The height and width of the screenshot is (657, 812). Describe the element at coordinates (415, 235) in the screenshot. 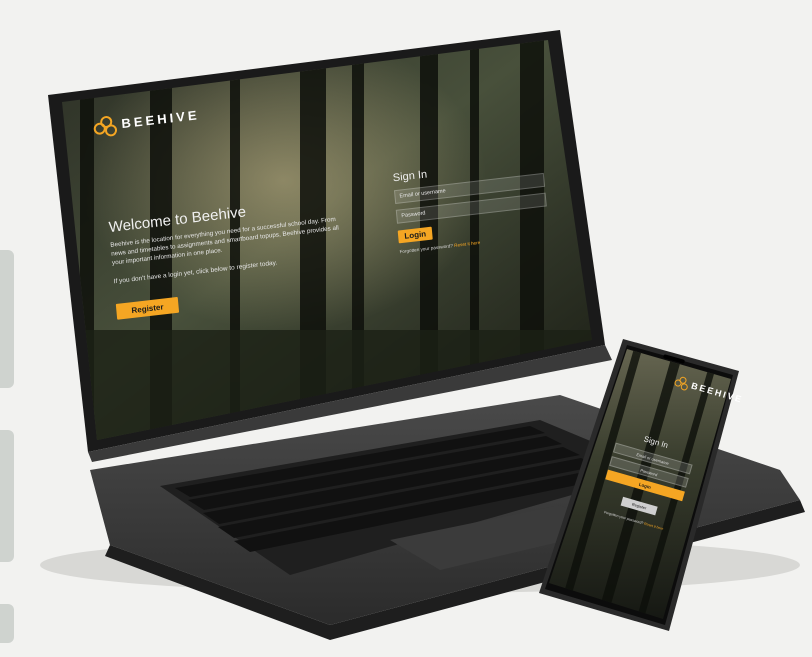

I see `login-button: Login` at that location.